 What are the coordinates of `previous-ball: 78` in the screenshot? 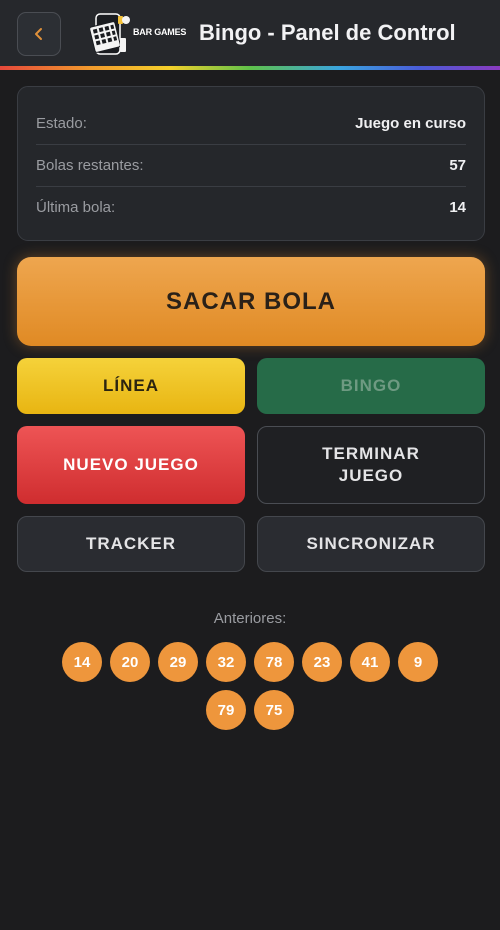 It's located at (274, 662).